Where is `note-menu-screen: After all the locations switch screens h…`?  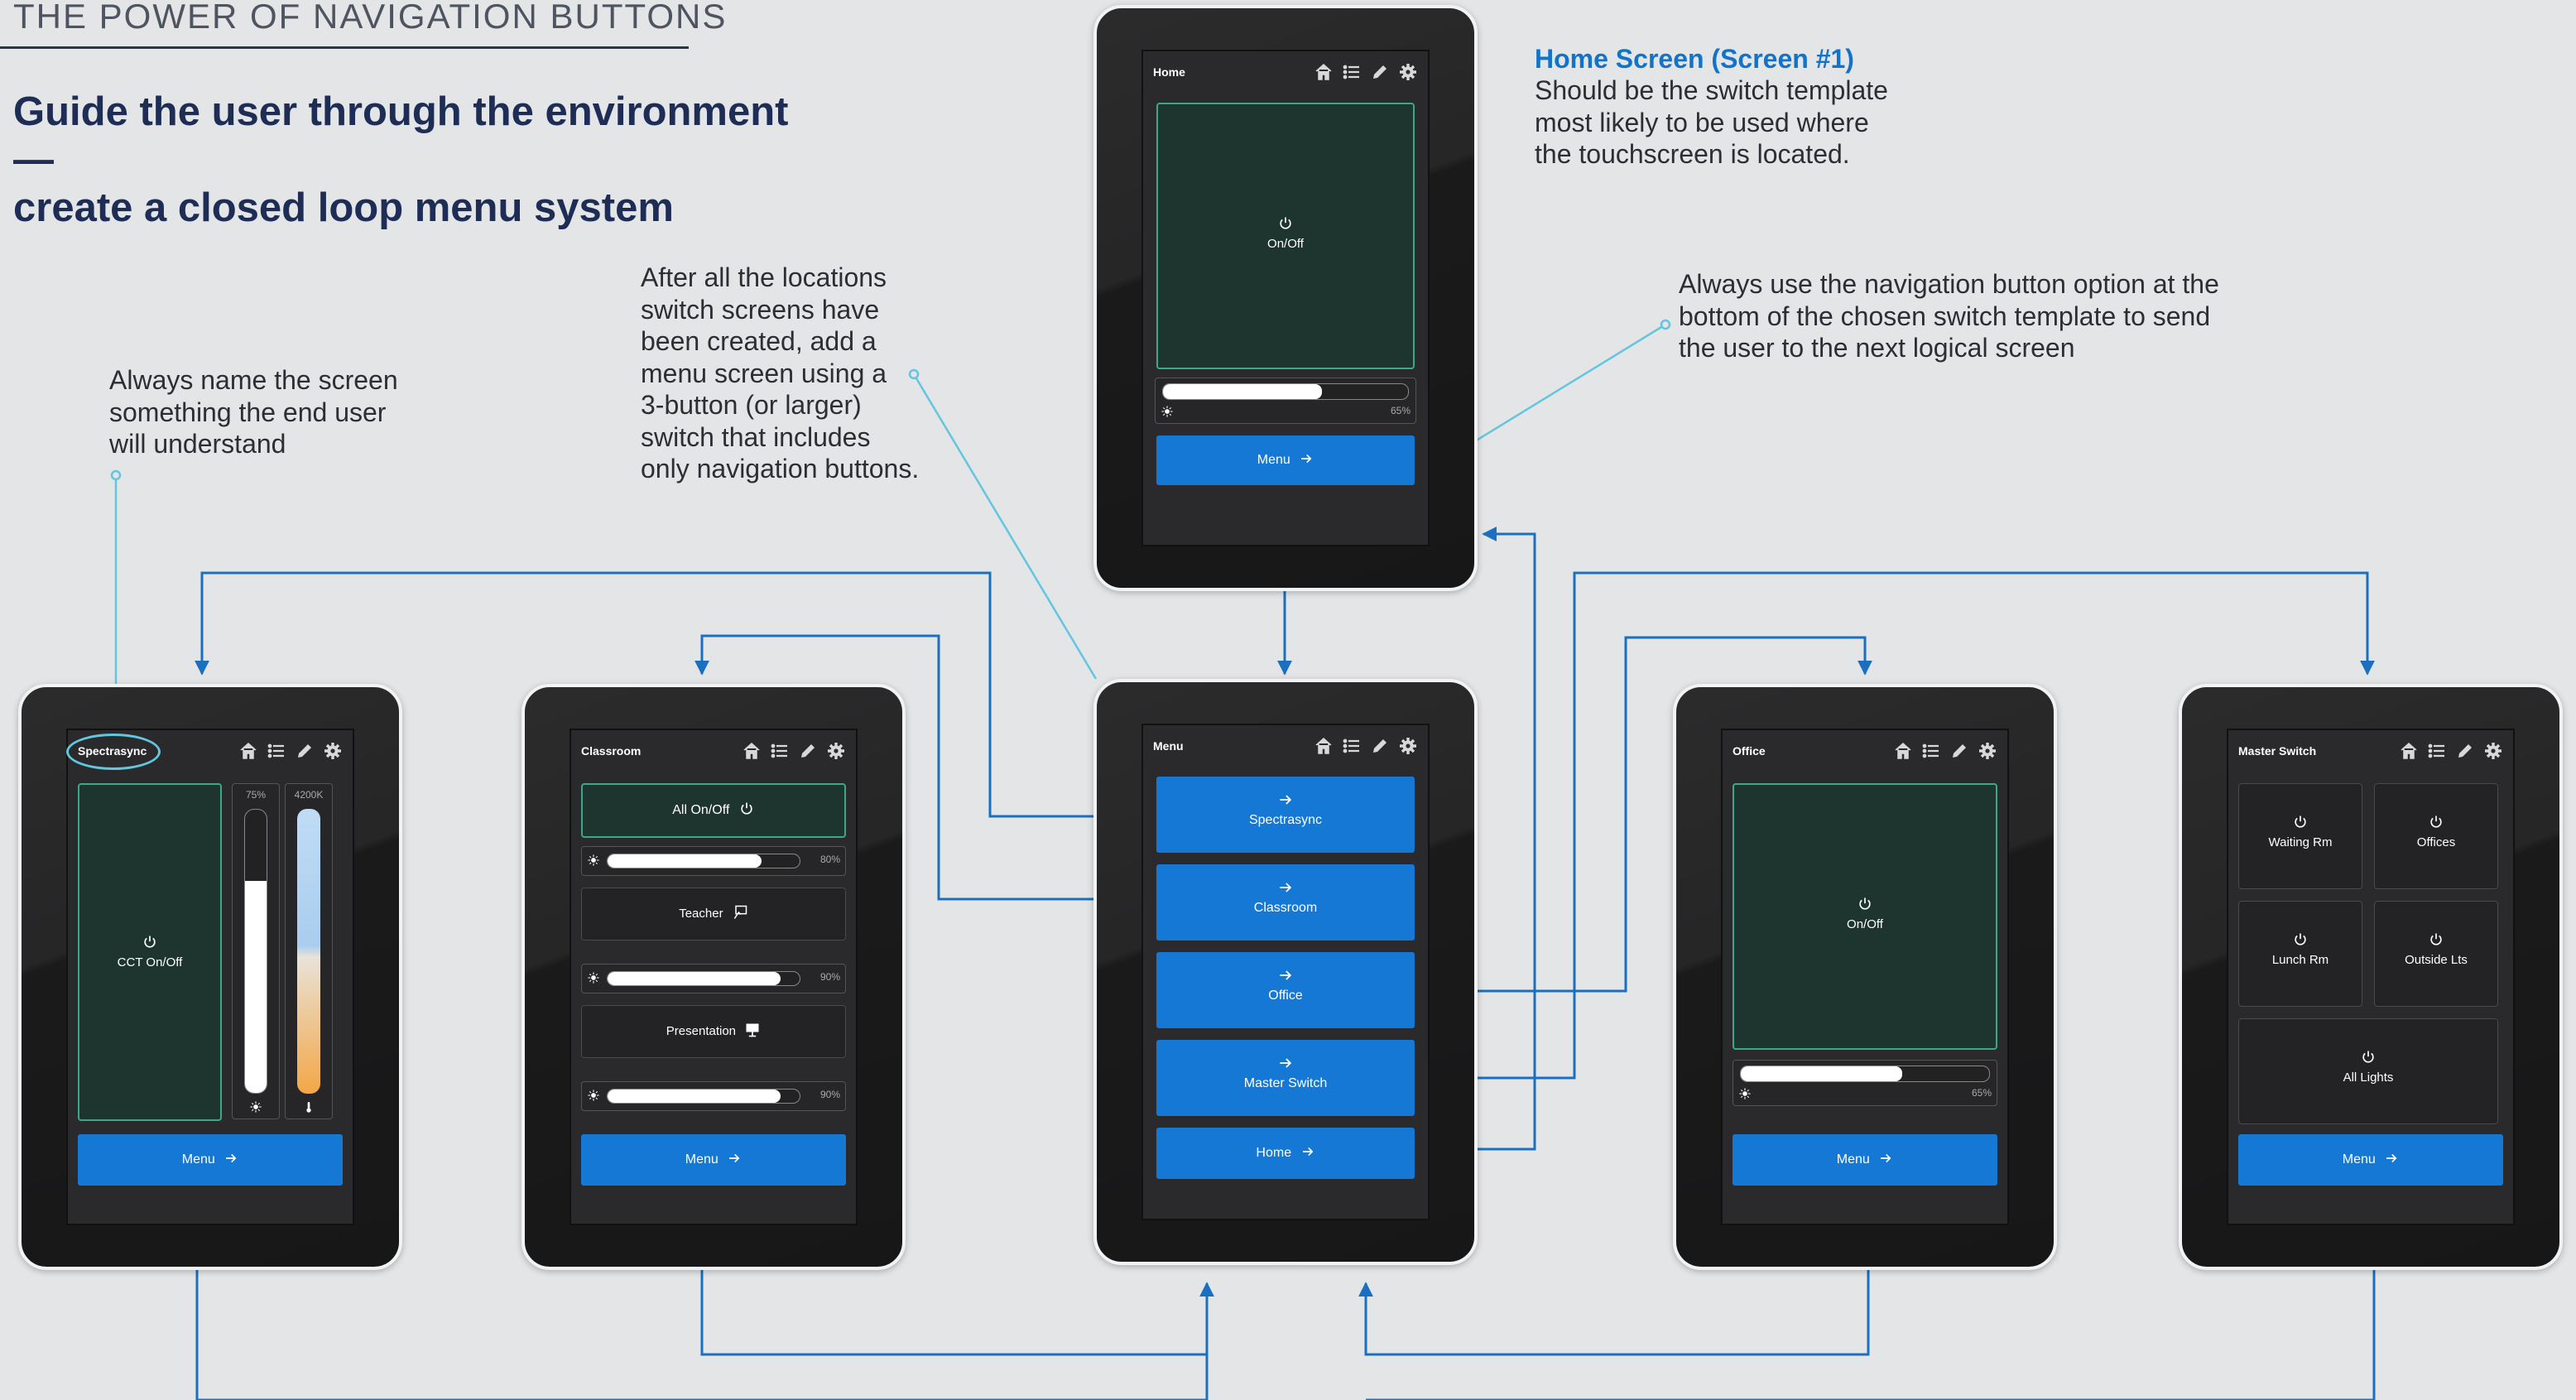
note-menu-screen: After all the locations switch screens h… is located at coordinates (814, 374).